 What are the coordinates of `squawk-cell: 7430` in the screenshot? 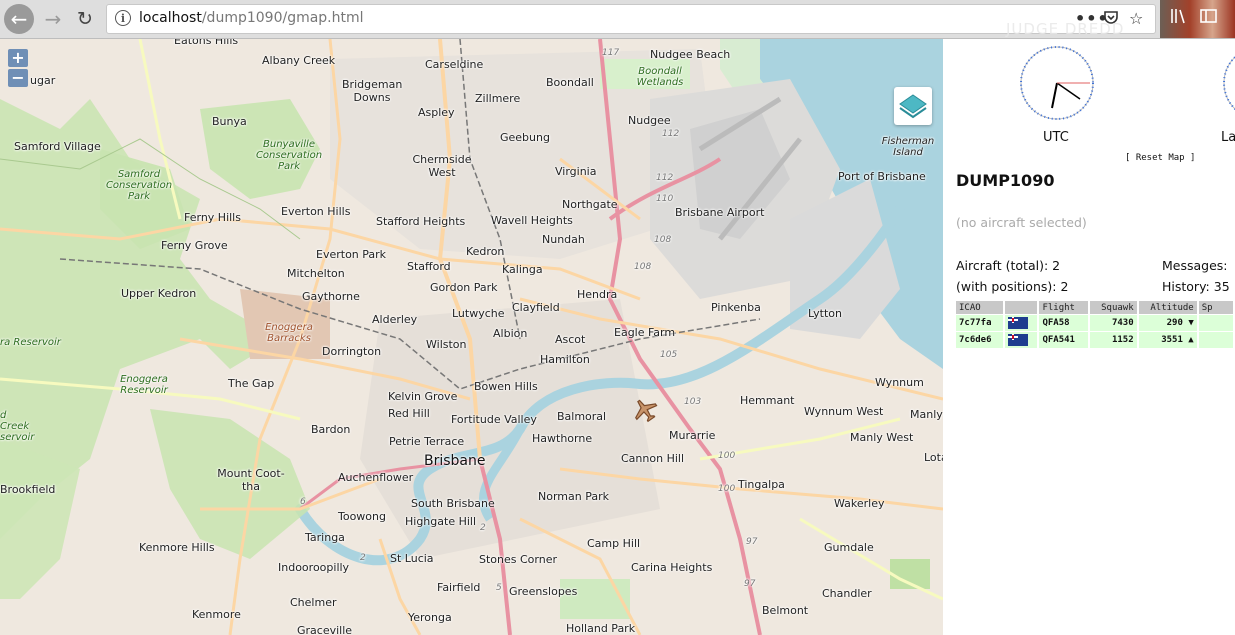 It's located at (1113, 323).